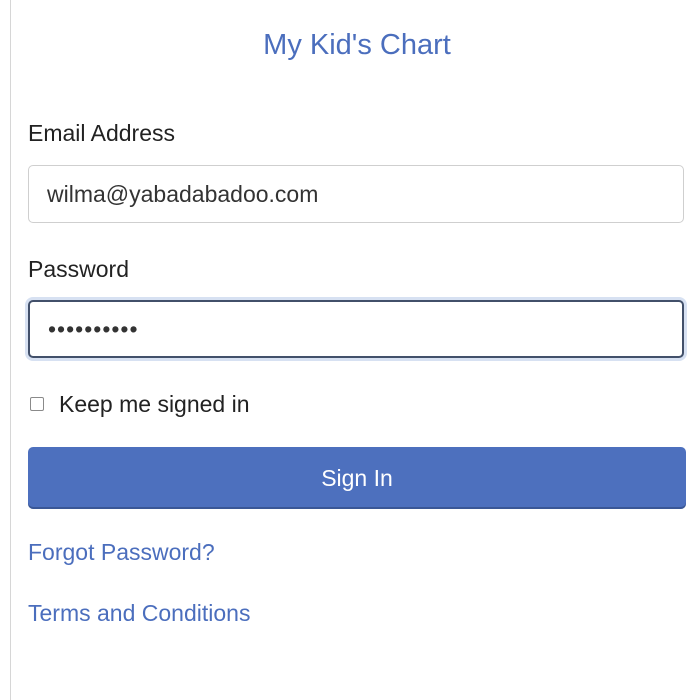 The width and height of the screenshot is (691, 700). I want to click on terms-link: Terms and Conditions, so click(139, 613).